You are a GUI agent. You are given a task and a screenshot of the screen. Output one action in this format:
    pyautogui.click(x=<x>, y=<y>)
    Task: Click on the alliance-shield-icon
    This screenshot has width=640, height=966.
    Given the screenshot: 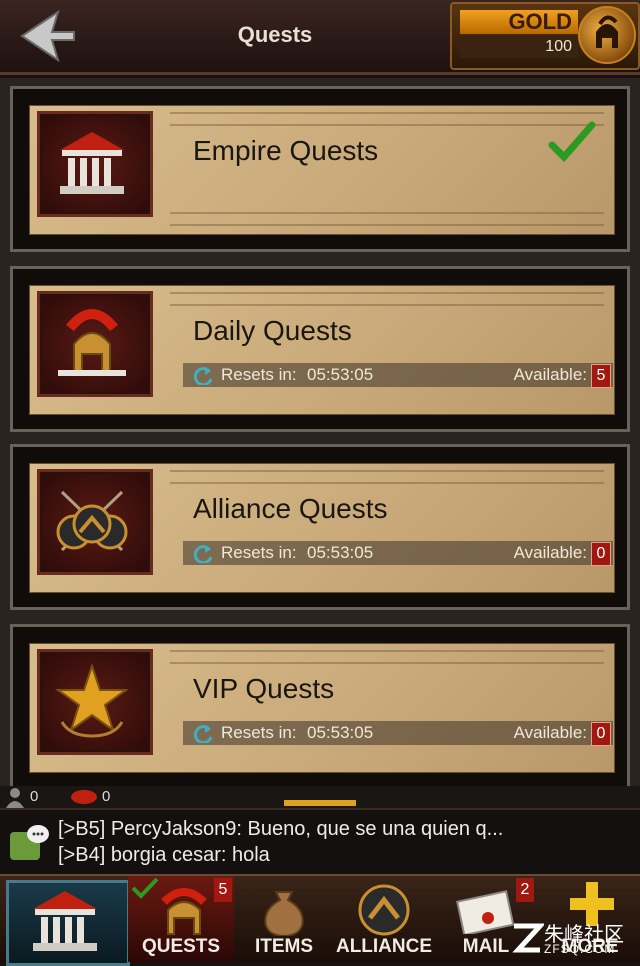 What is the action you would take?
    pyautogui.click(x=384, y=910)
    